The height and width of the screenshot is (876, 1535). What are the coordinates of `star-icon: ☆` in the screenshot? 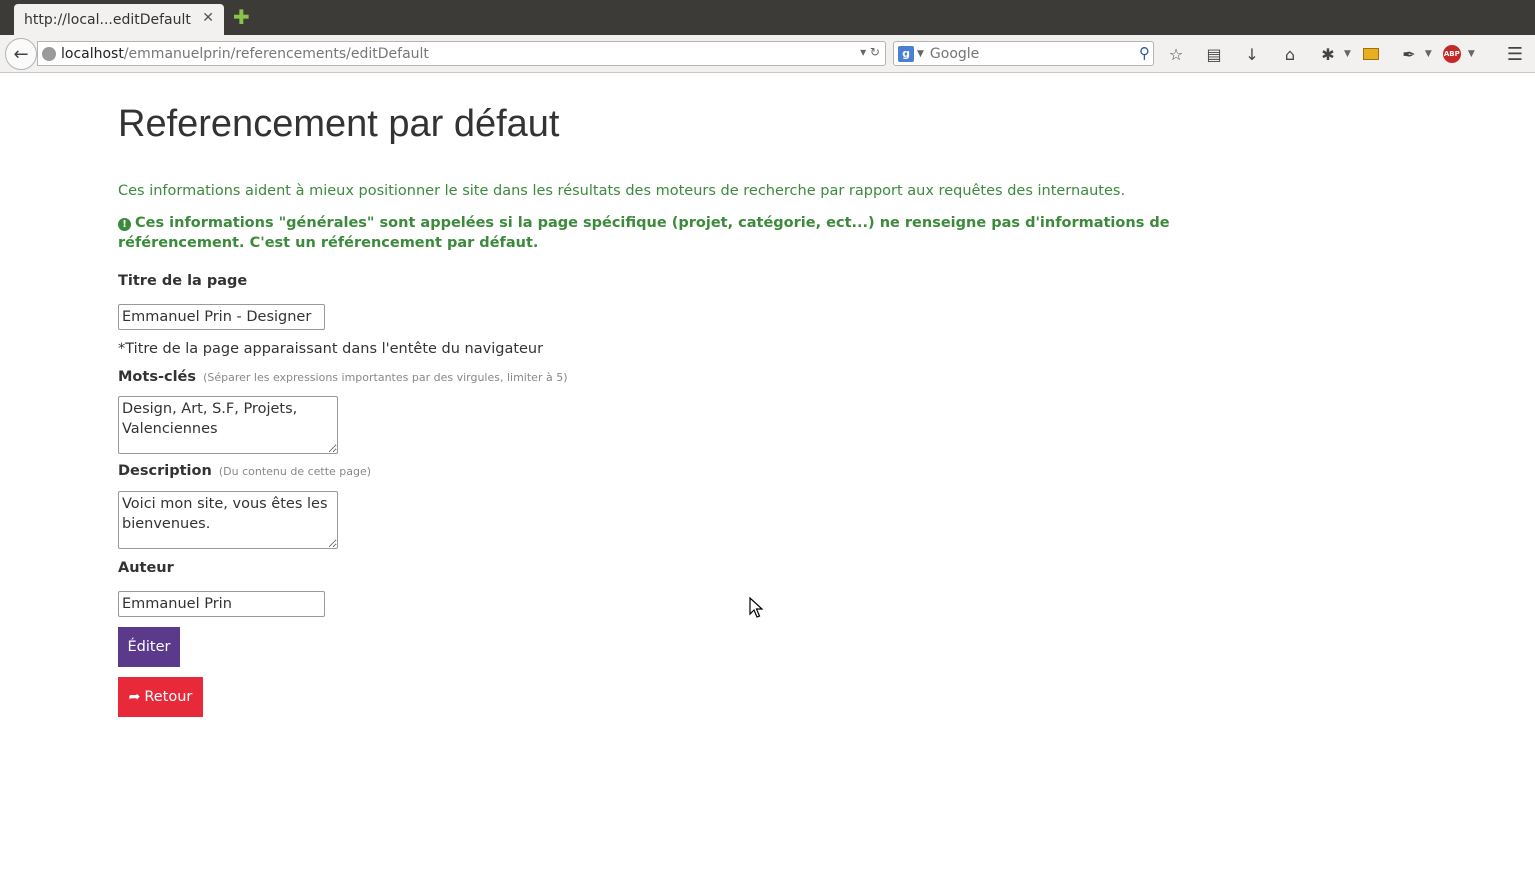 It's located at (1176, 54).